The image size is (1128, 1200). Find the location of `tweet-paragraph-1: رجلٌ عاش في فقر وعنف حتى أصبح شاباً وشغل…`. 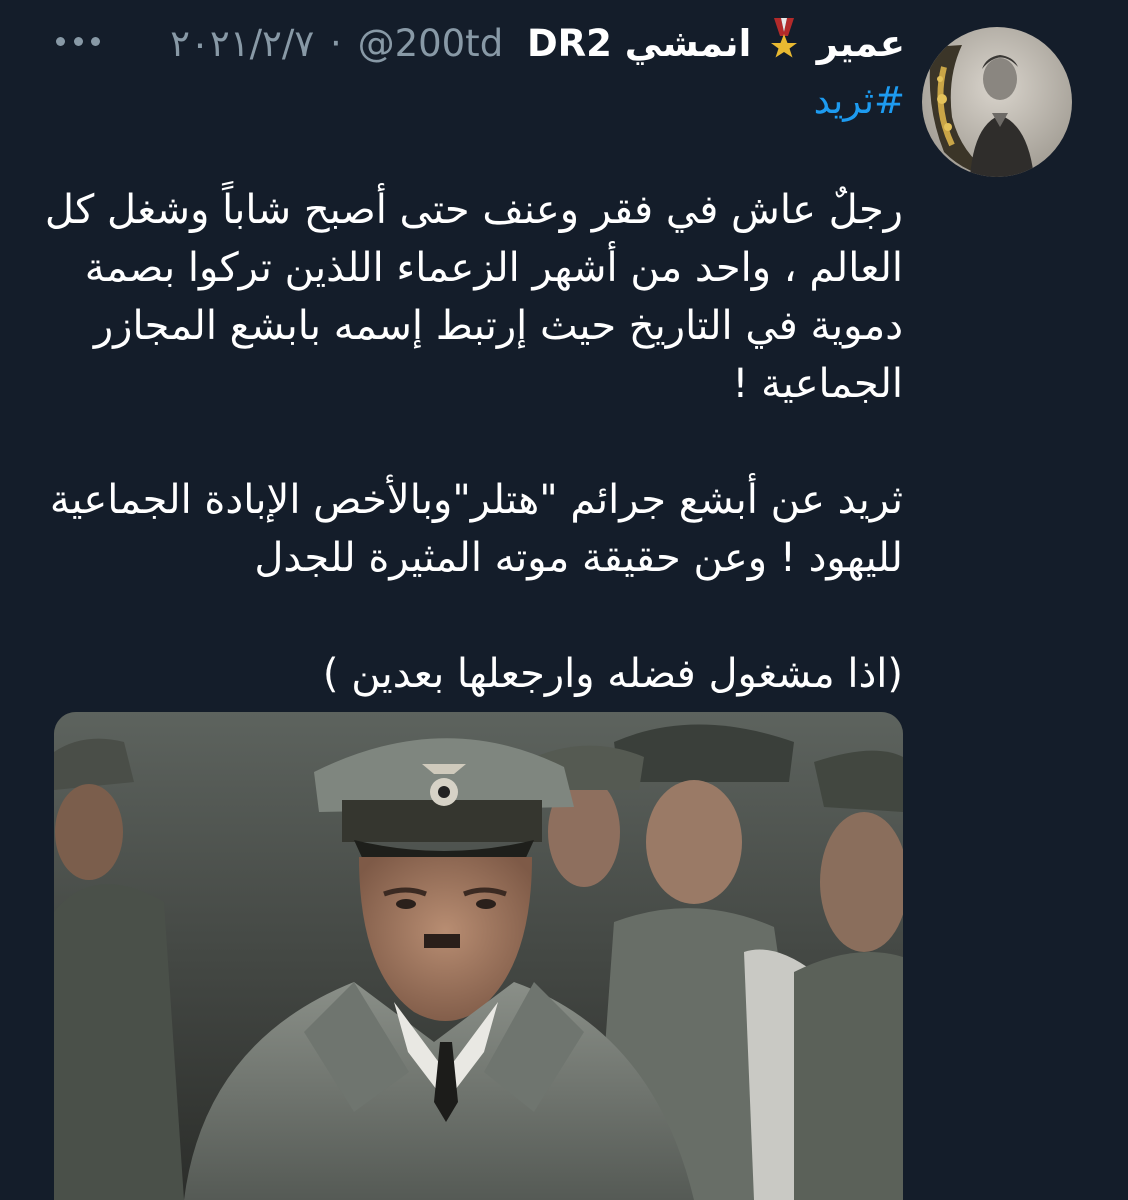

tweet-paragraph-1: رجلٌ عاش في فقر وعنف حتى أصبح شاباً وشغل… is located at coordinates (473, 297).